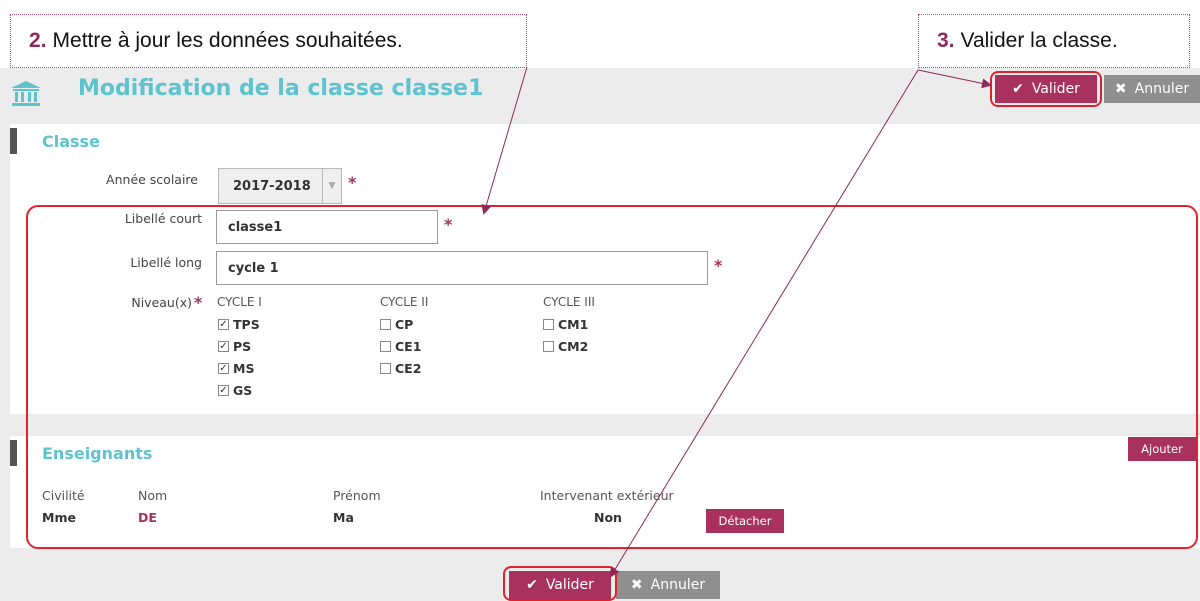 The width and height of the screenshot is (1200, 601). I want to click on arrow-step2, so click(504, 140).